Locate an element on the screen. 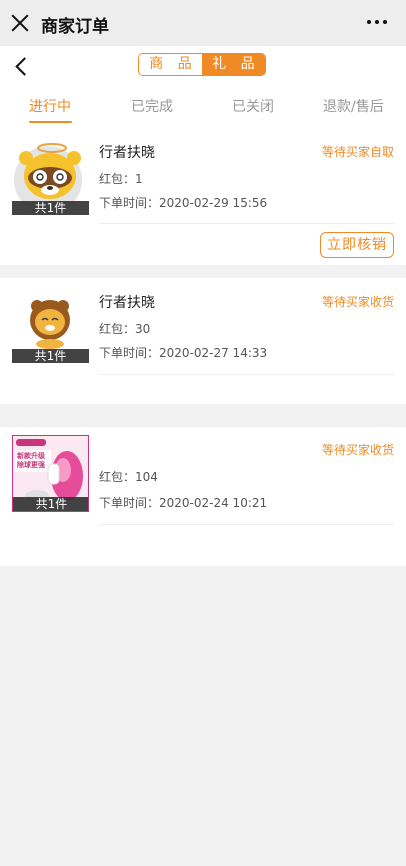  tab-refund: 退款/售后 is located at coordinates (353, 106).